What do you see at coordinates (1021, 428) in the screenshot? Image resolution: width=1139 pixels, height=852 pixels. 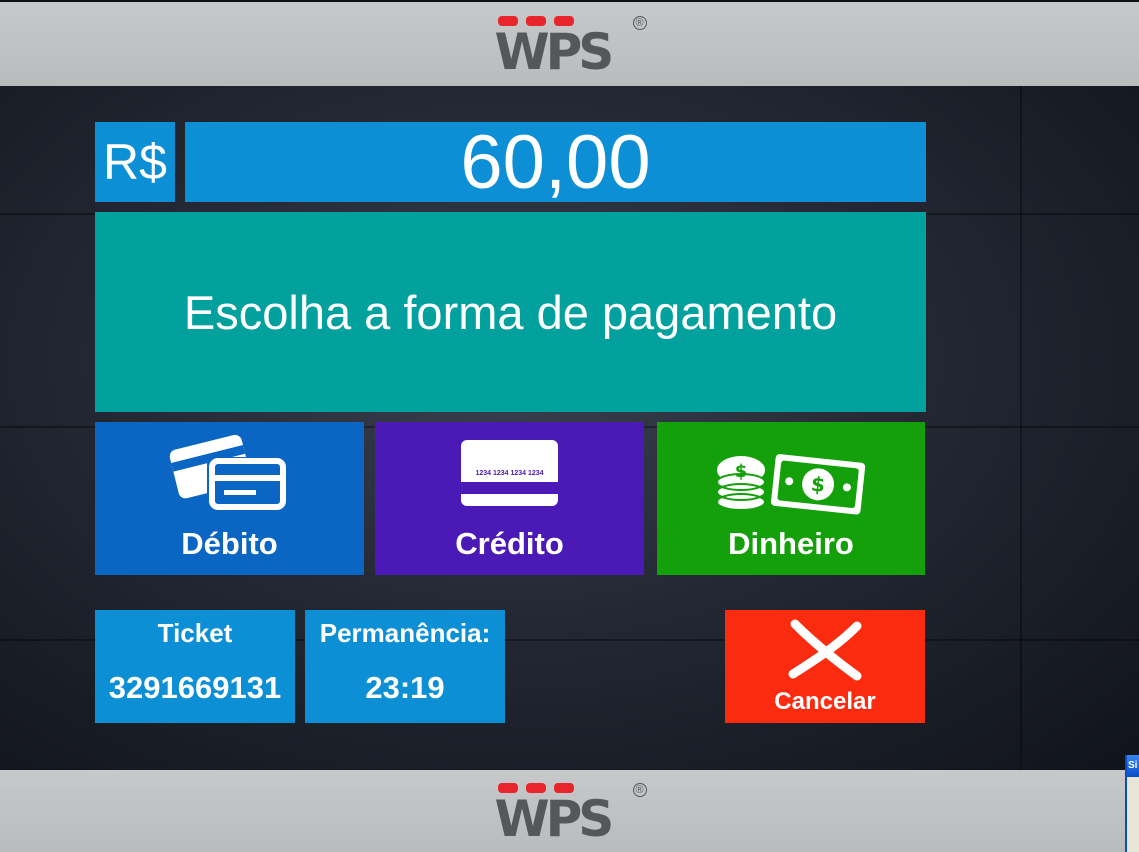 I see `bg-line` at bounding box center [1021, 428].